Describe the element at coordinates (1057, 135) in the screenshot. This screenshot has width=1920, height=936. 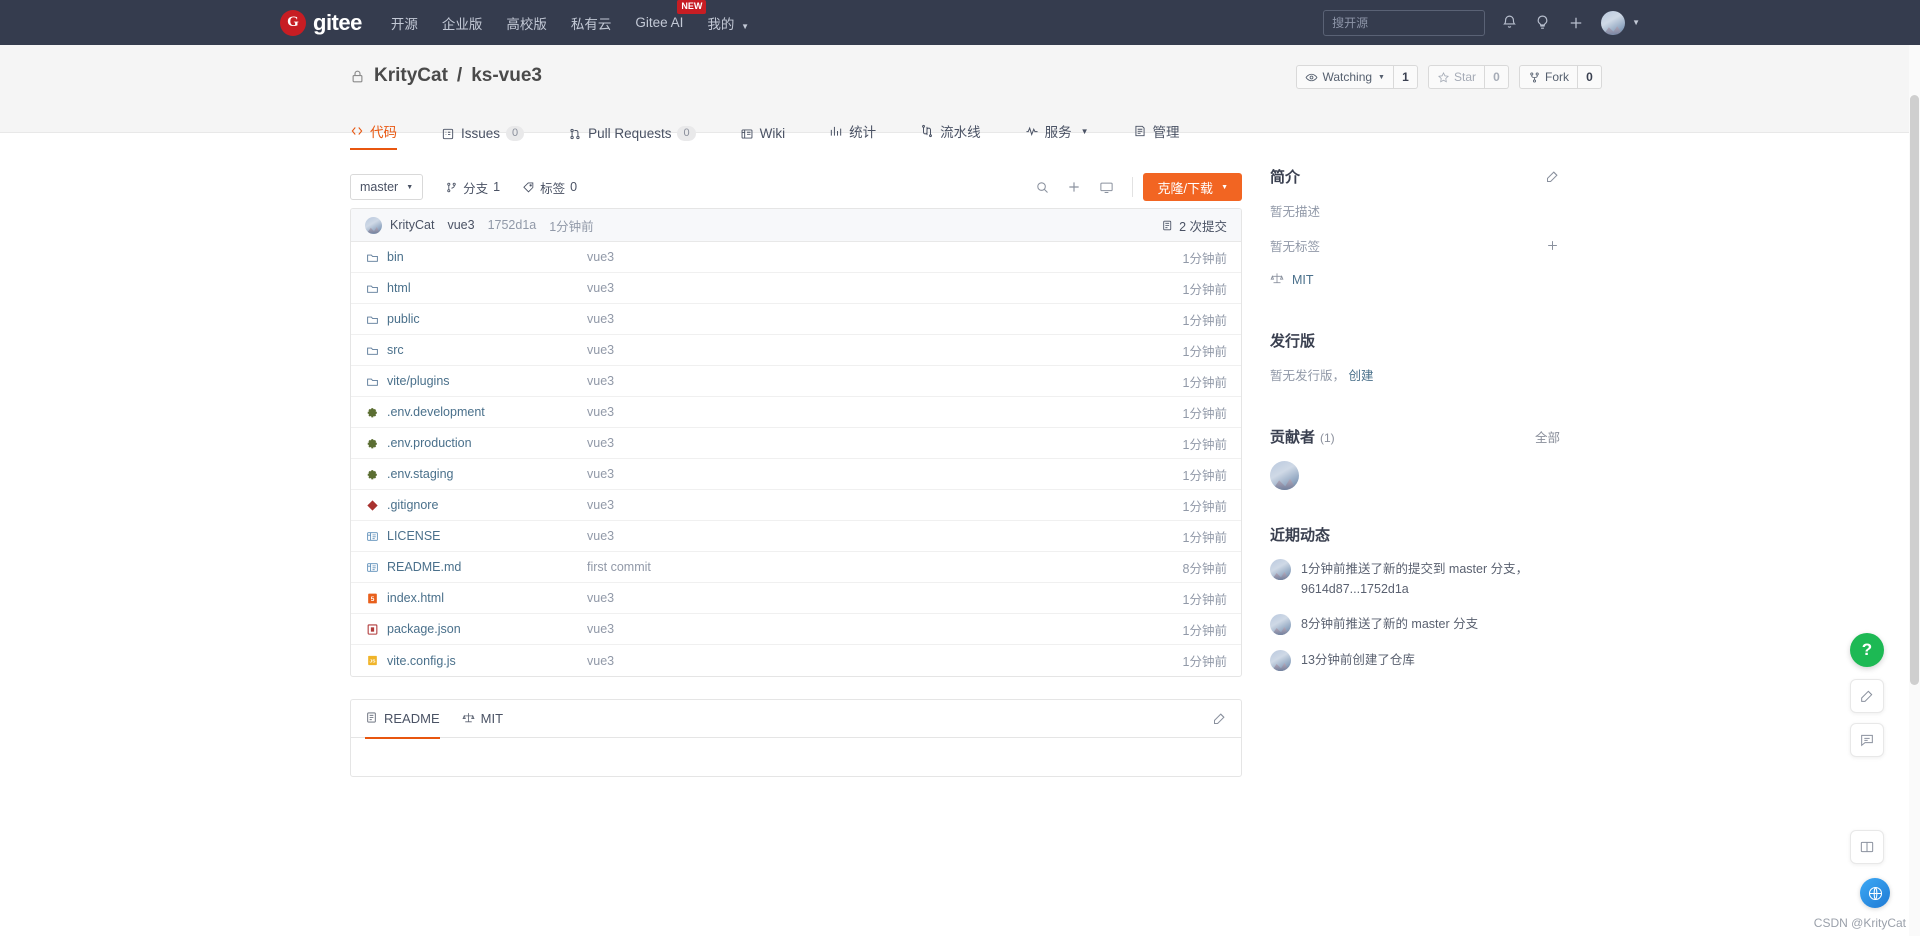
I see `tab-service: 服务 ▼` at that location.